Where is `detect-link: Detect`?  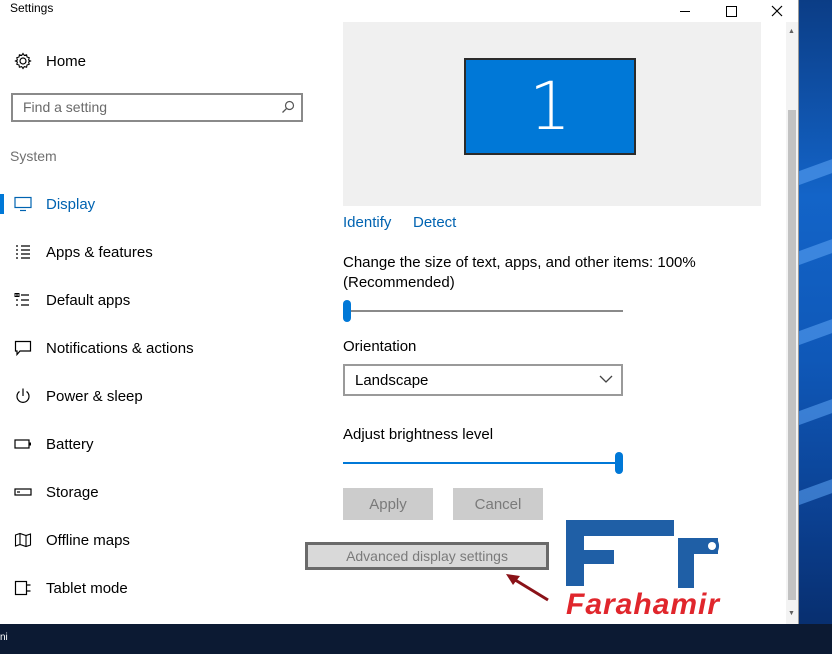
detect-link: Detect is located at coordinates (434, 222).